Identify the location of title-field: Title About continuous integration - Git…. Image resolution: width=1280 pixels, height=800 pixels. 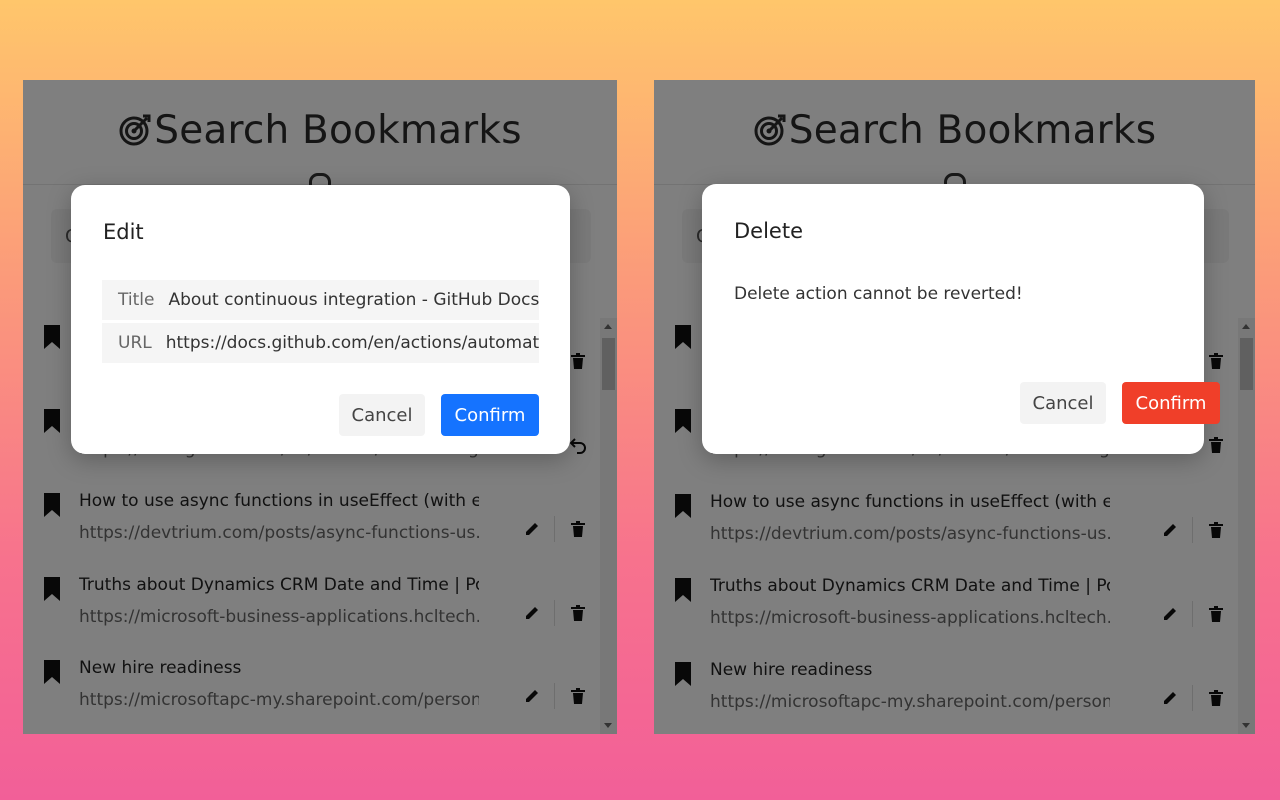
(320, 300).